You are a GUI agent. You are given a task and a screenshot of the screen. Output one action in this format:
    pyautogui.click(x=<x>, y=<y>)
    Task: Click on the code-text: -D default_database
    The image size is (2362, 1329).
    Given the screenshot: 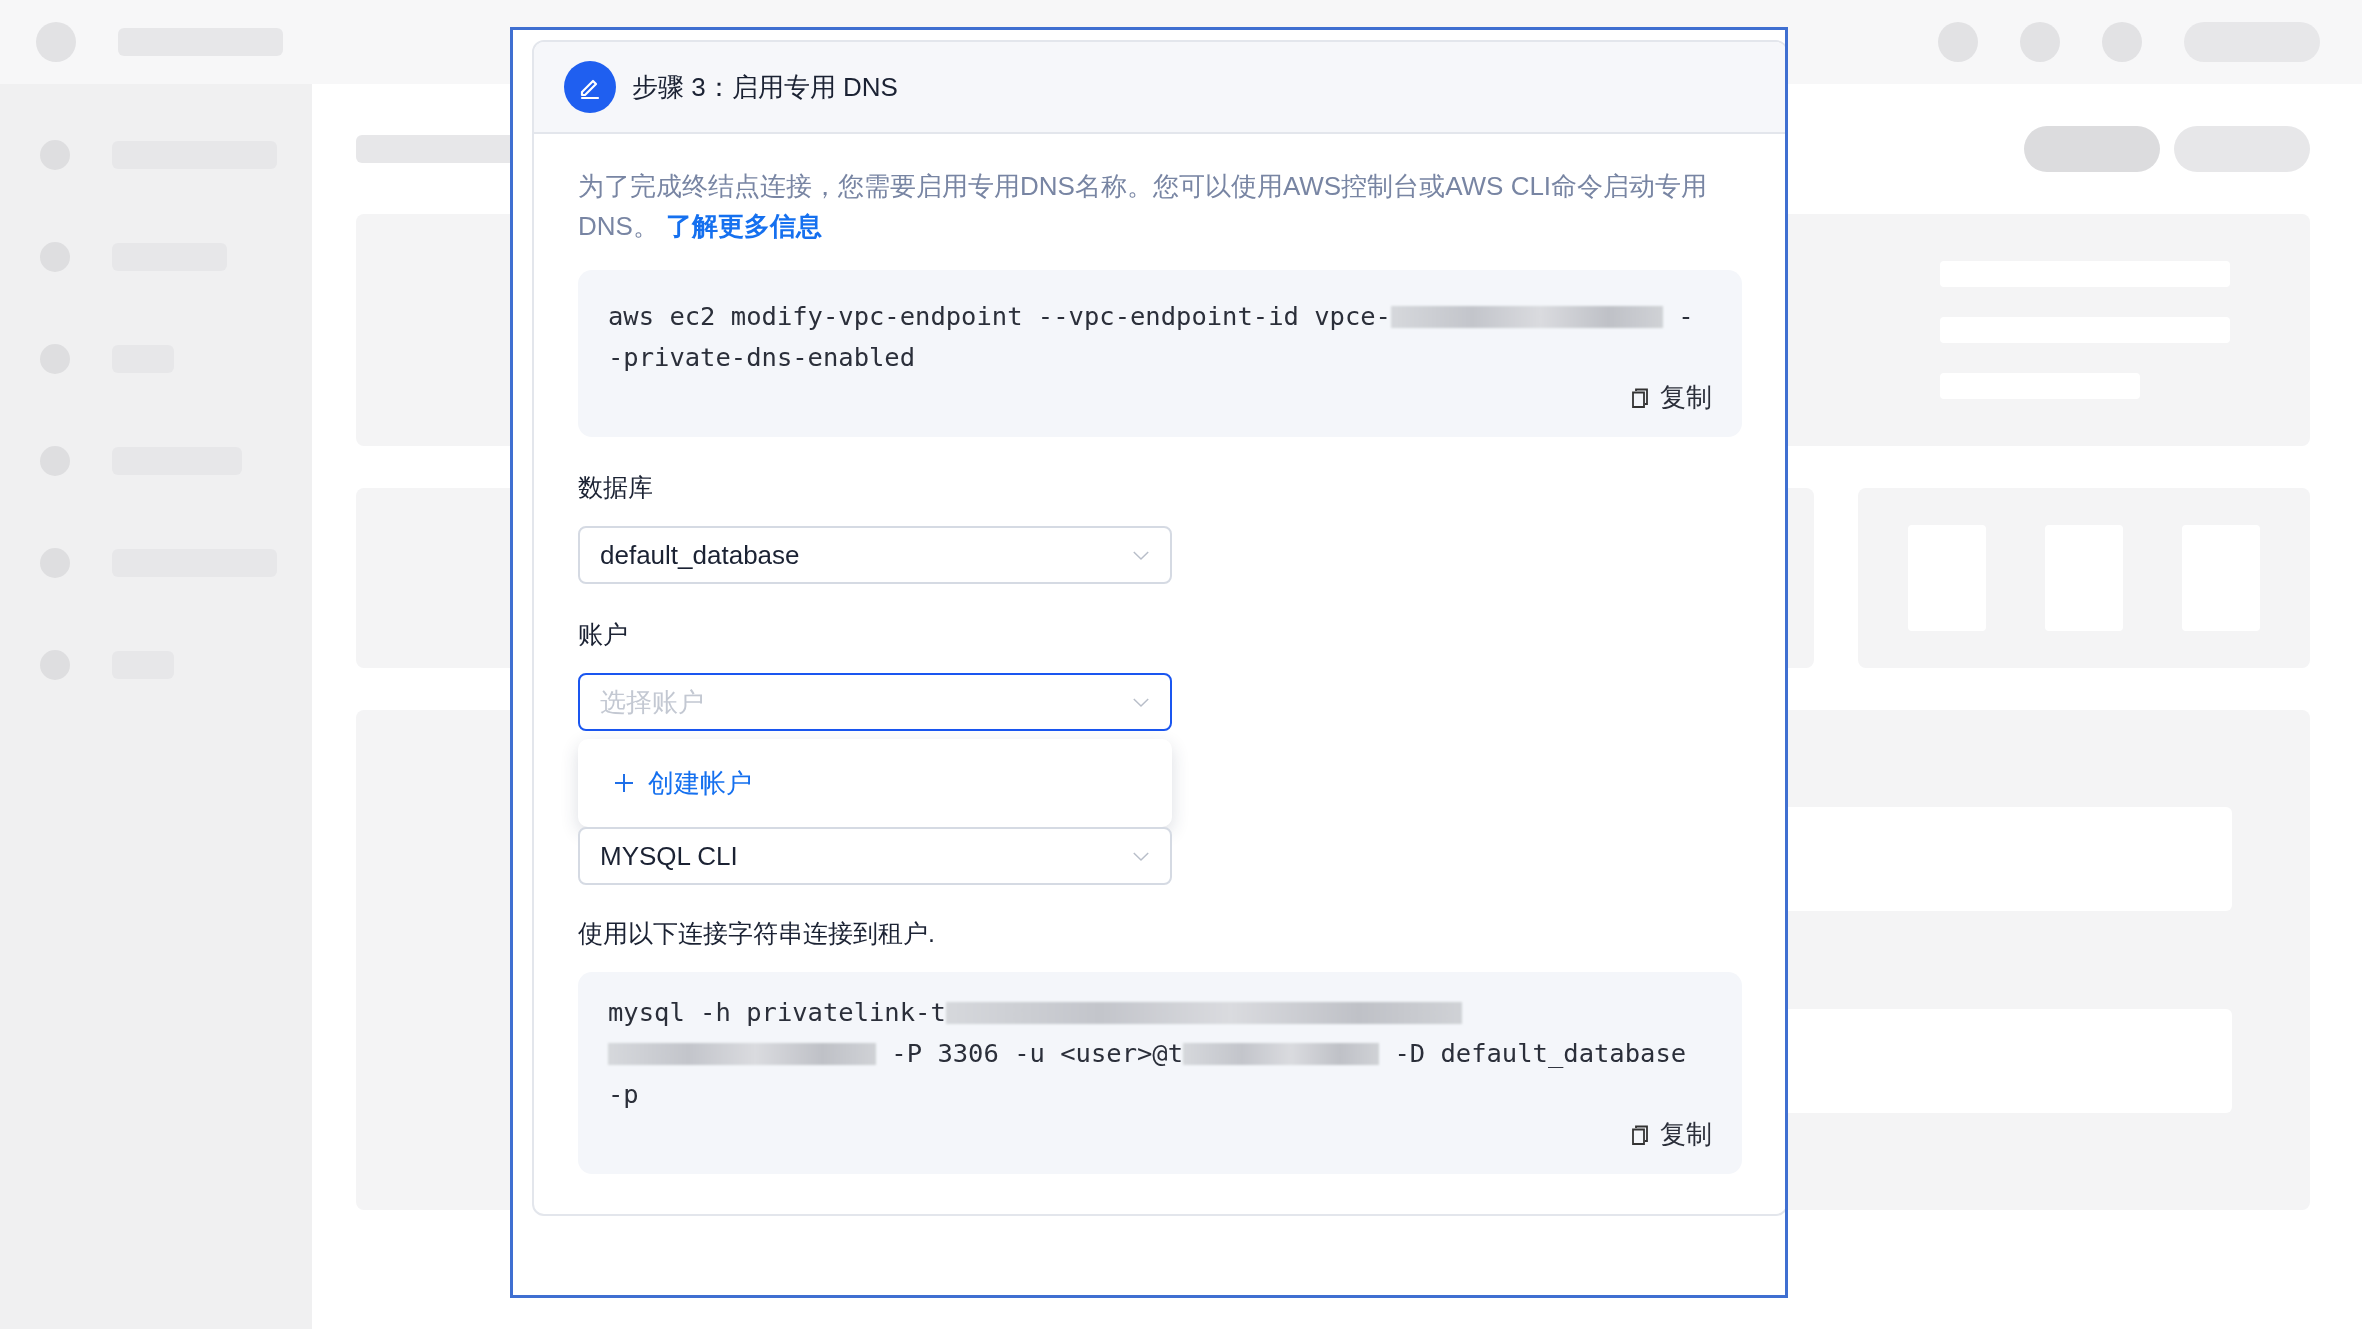 What is the action you would take?
    pyautogui.click(x=1540, y=1053)
    